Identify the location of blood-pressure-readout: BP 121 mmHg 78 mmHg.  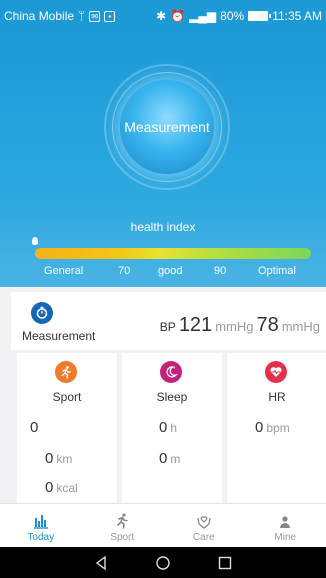
(240, 325).